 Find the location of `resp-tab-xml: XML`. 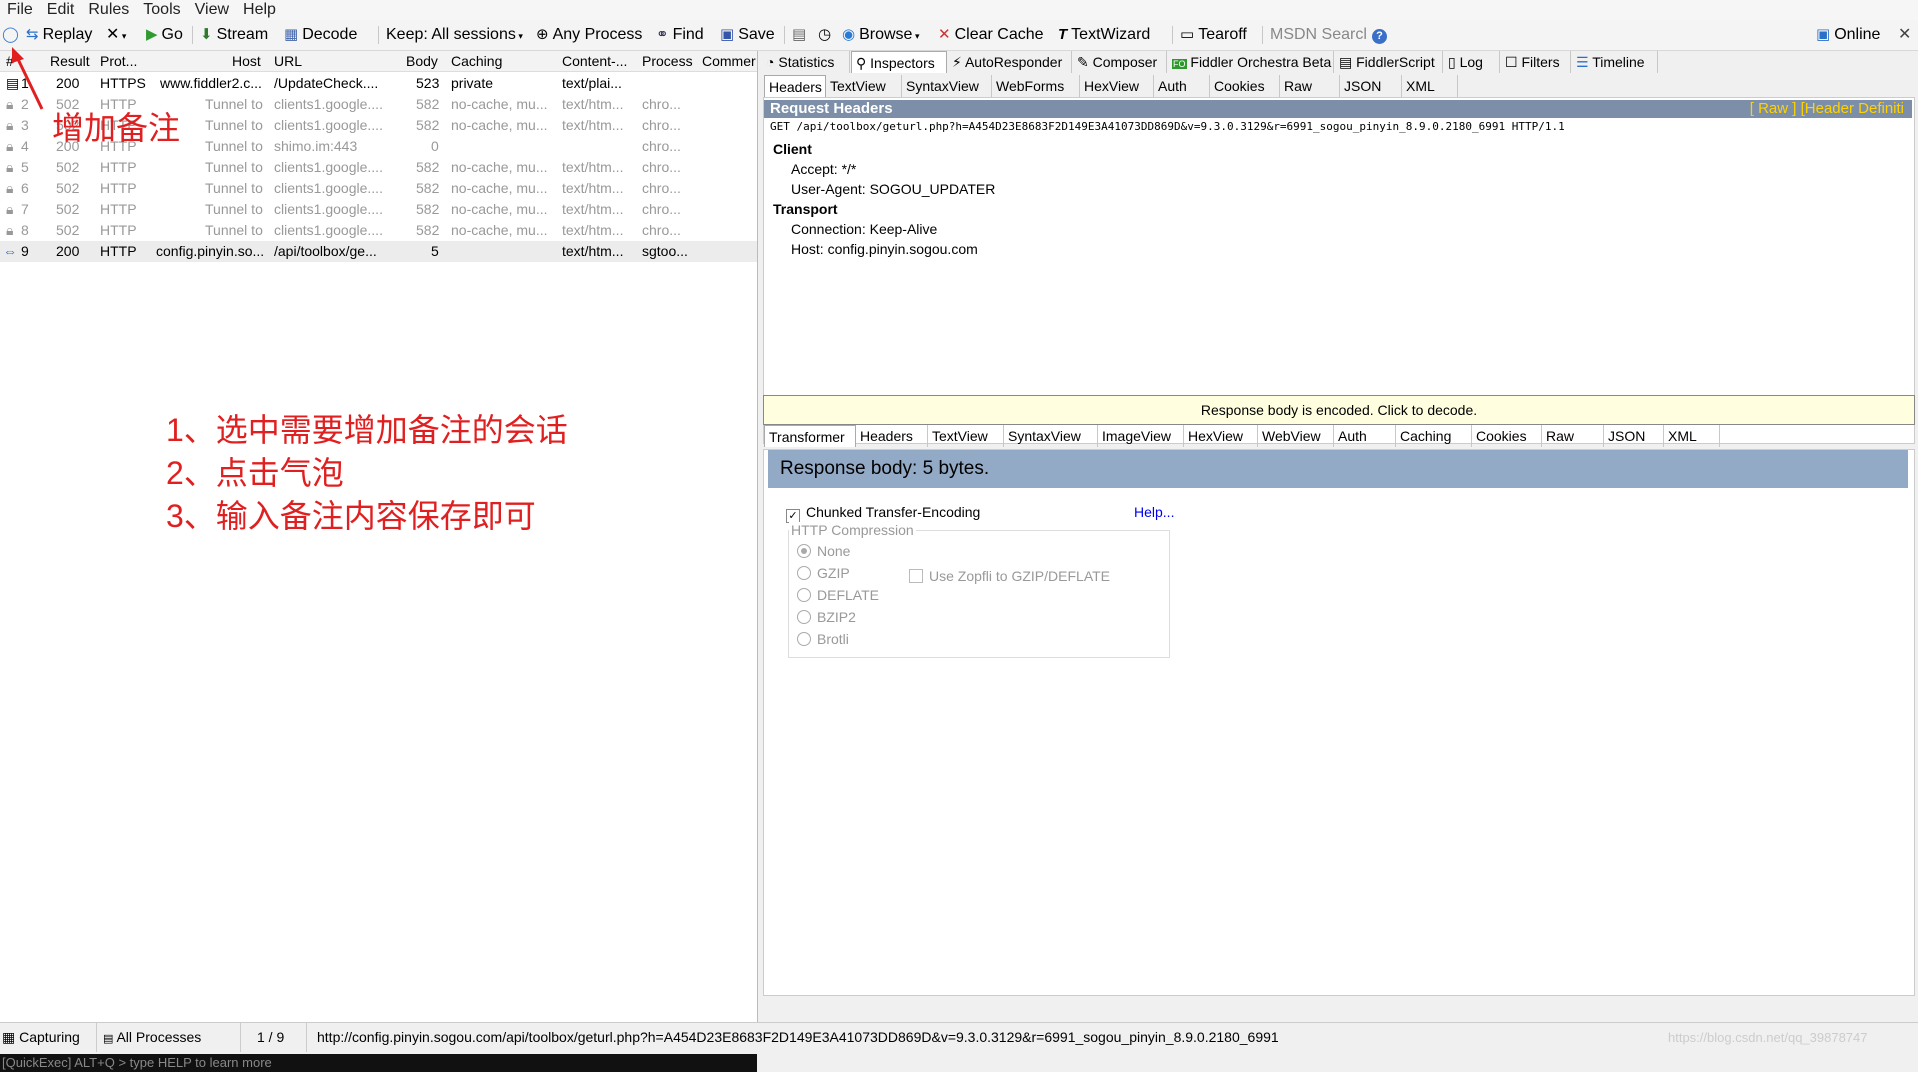

resp-tab-xml: XML is located at coordinates (1692, 436).